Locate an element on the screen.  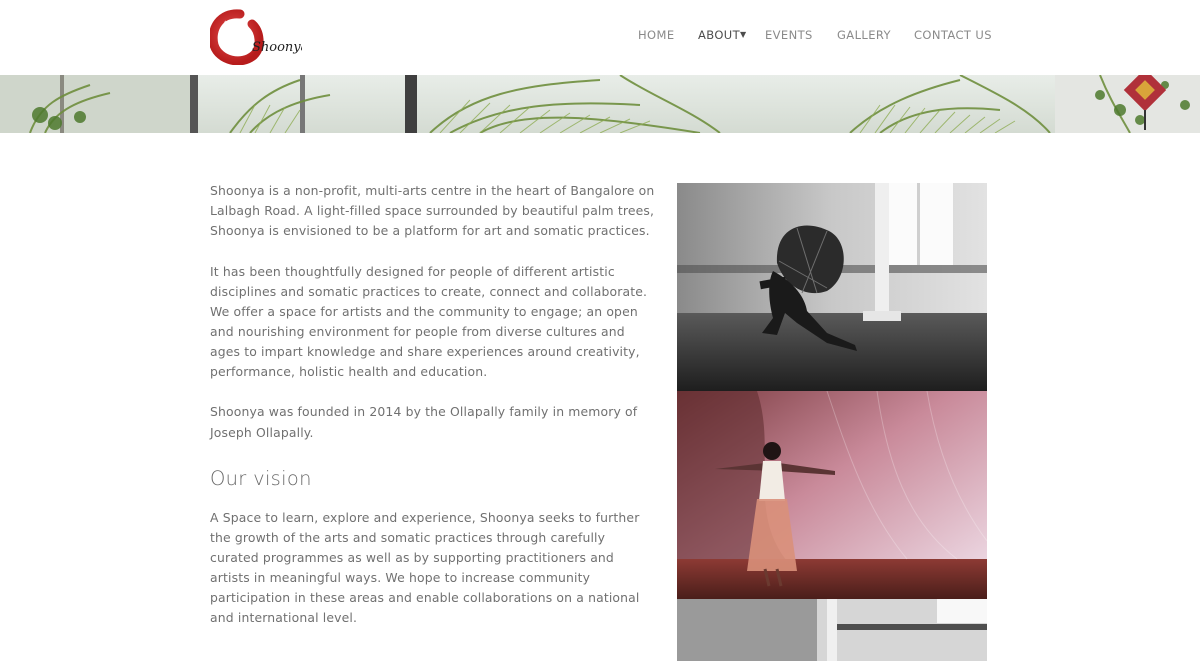
hero-banner is located at coordinates (600, 104).